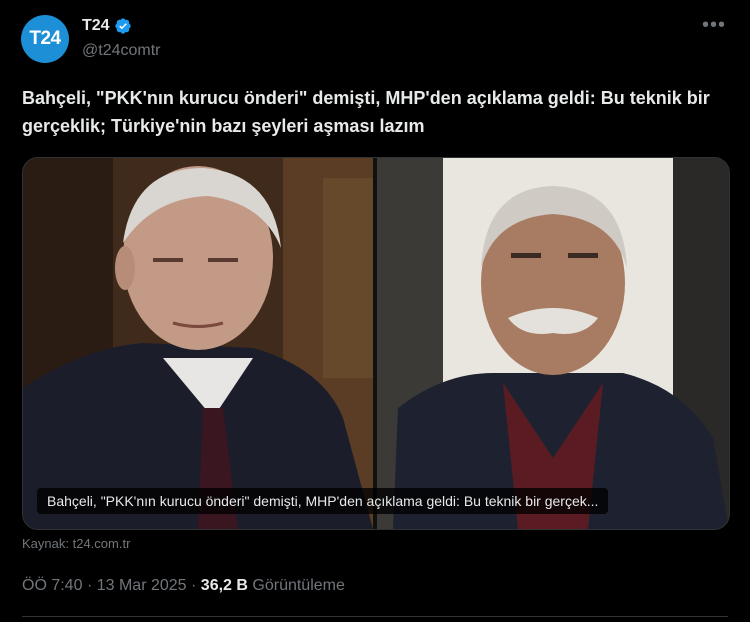 The image size is (750, 622). What do you see at coordinates (45, 543) in the screenshot?
I see `source-label: Kaynak:` at bounding box center [45, 543].